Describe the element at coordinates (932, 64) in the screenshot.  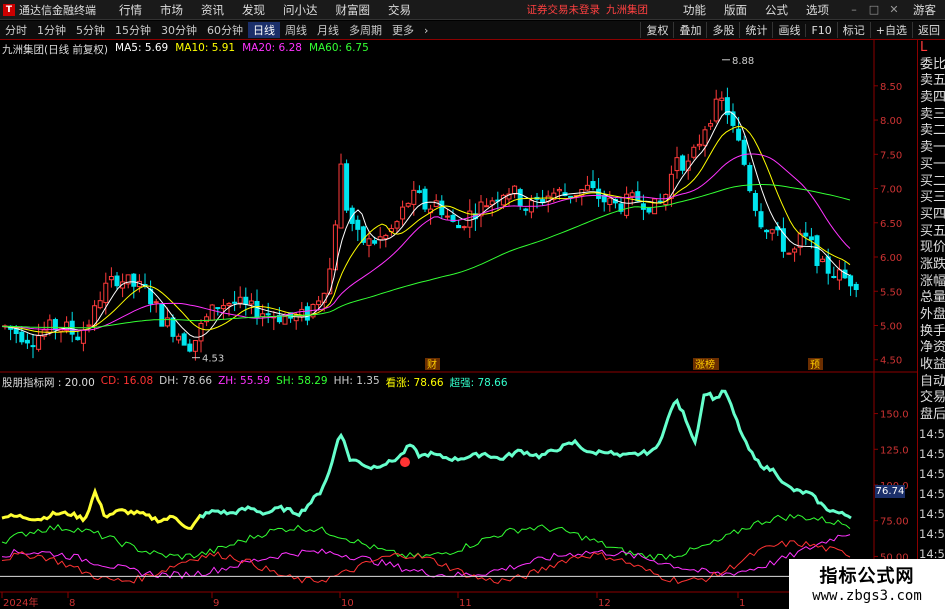
I see `panel-item: 委比` at that location.